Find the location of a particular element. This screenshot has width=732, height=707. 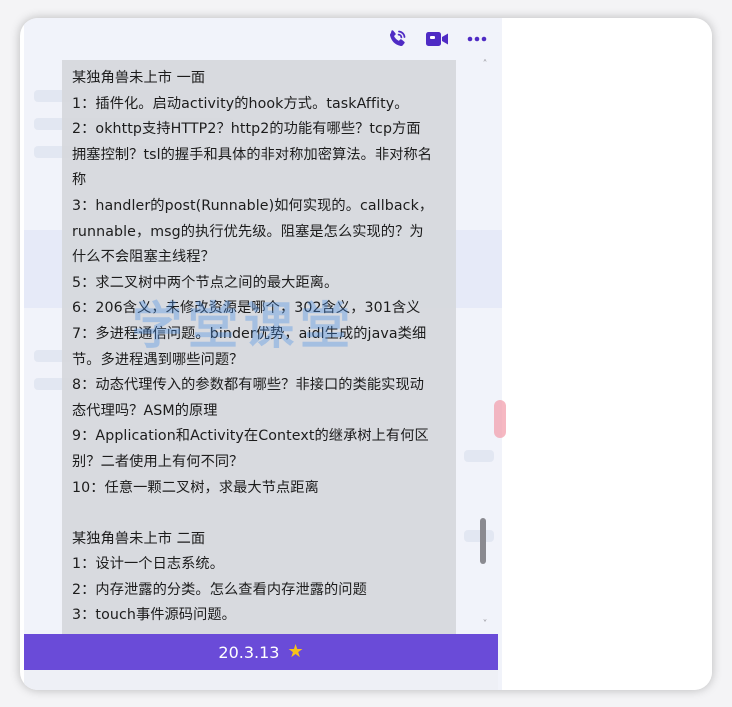

message-line: 9：Application和Activity在Context的继承树上有何区 is located at coordinates (250, 436).